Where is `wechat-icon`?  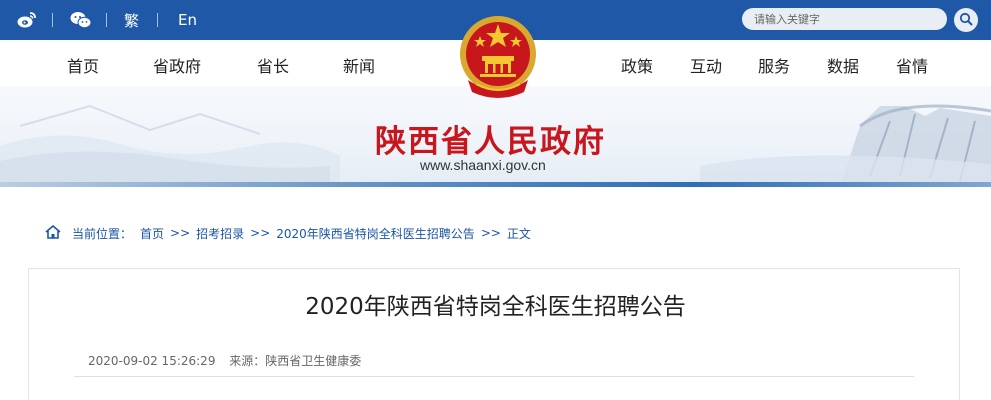 wechat-icon is located at coordinates (81, 20).